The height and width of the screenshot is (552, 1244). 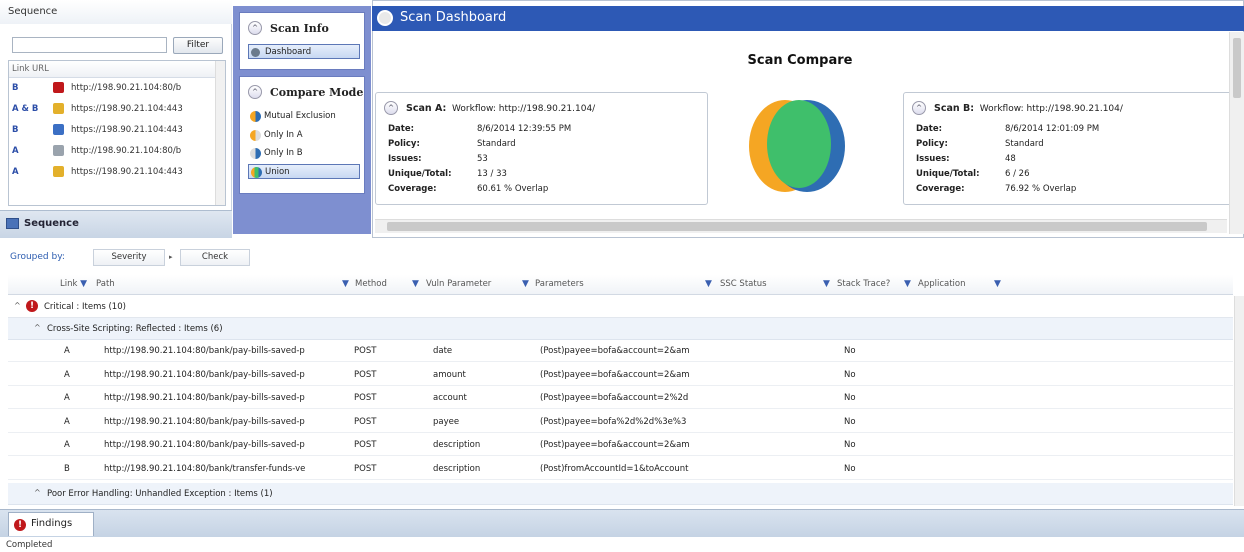 I want to click on sequence-row-url: http://198.90.21.104:80/b, so click(x=126, y=88).